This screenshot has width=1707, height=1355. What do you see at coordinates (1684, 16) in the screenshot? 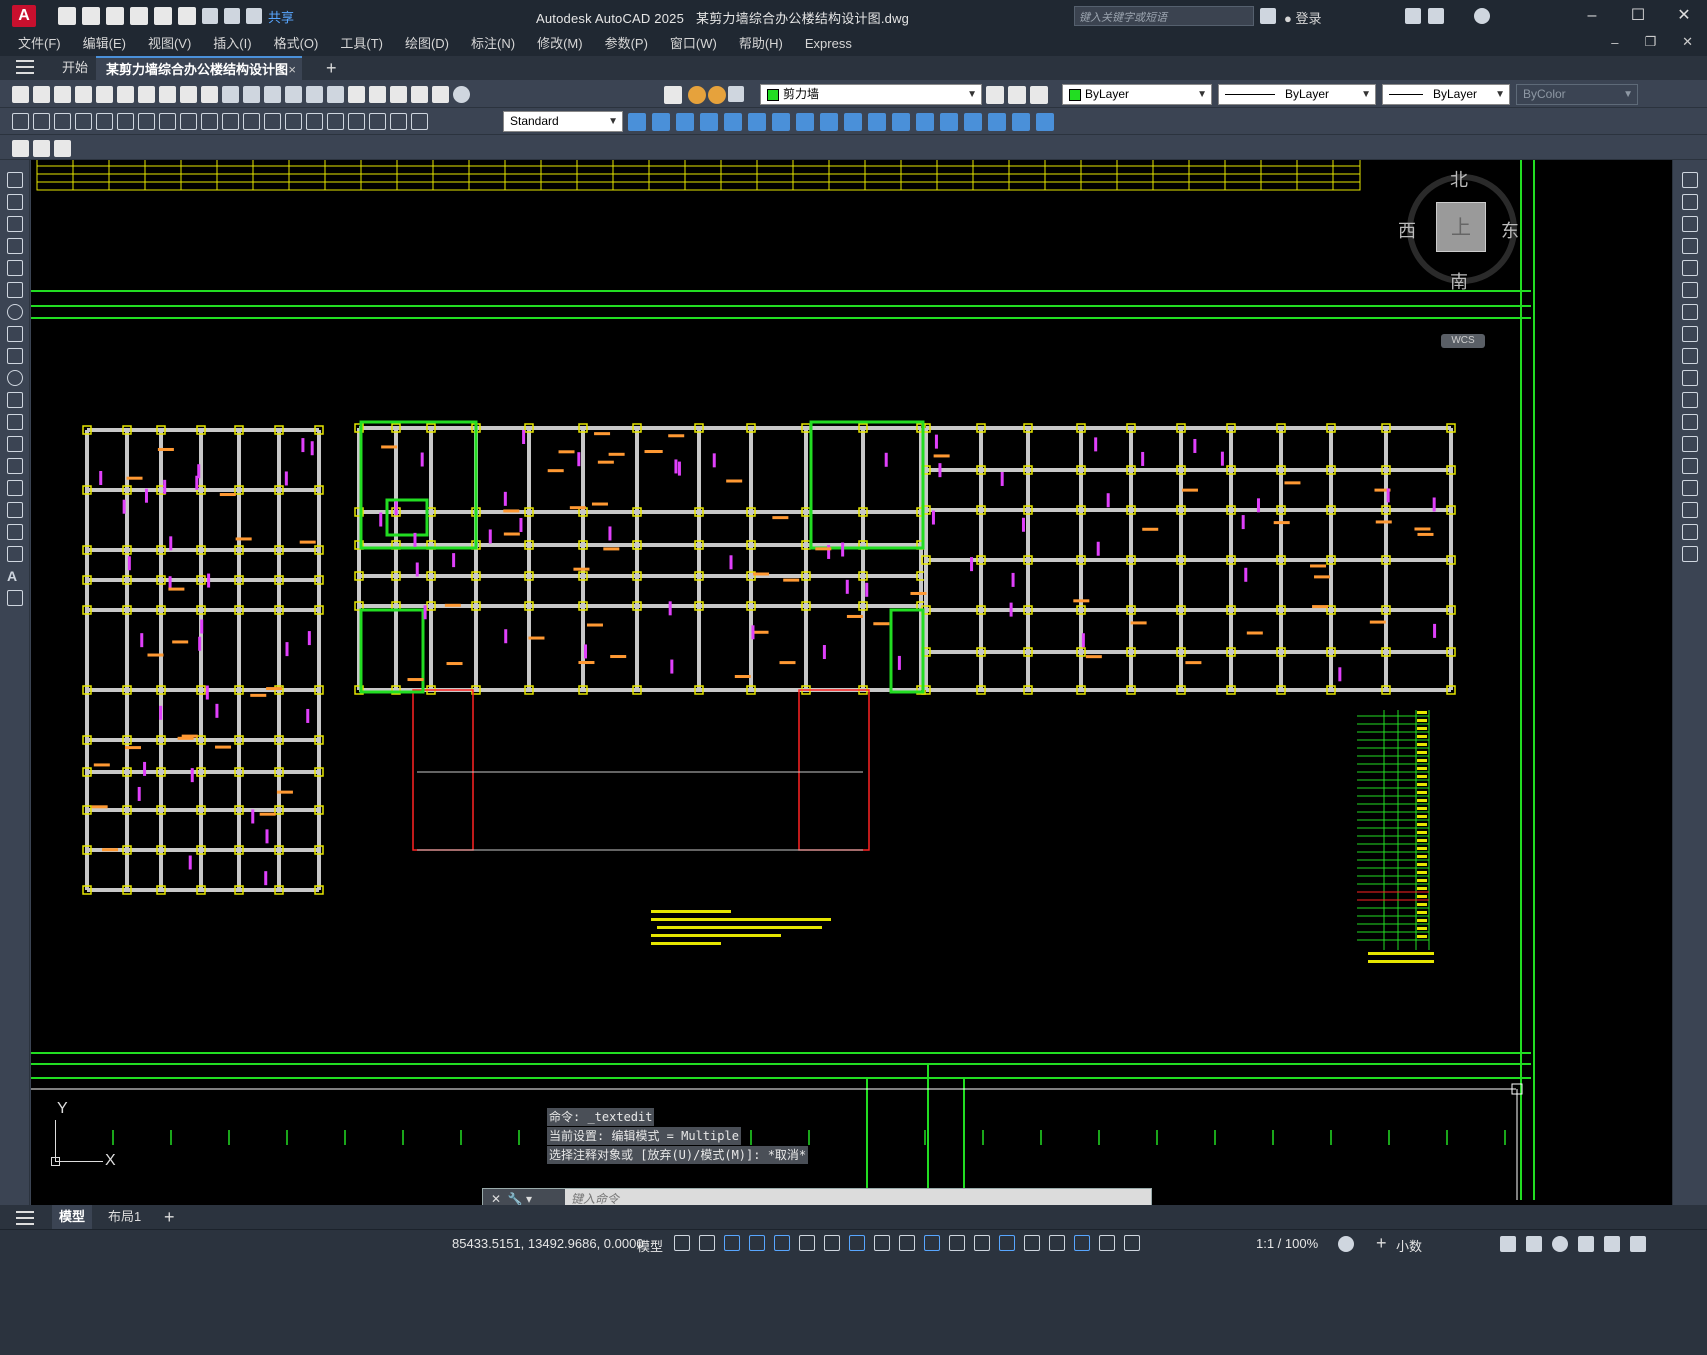
I see `close-icon: ✕` at bounding box center [1684, 16].